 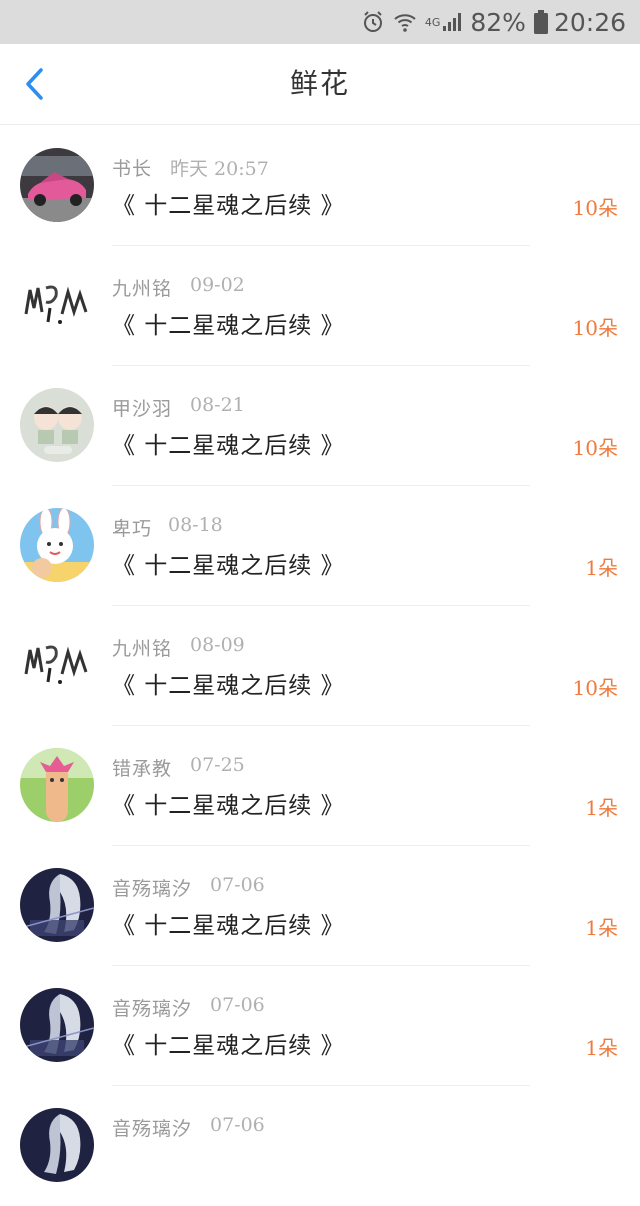 What do you see at coordinates (432, 22) in the screenshot?
I see `network-label: 4G` at bounding box center [432, 22].